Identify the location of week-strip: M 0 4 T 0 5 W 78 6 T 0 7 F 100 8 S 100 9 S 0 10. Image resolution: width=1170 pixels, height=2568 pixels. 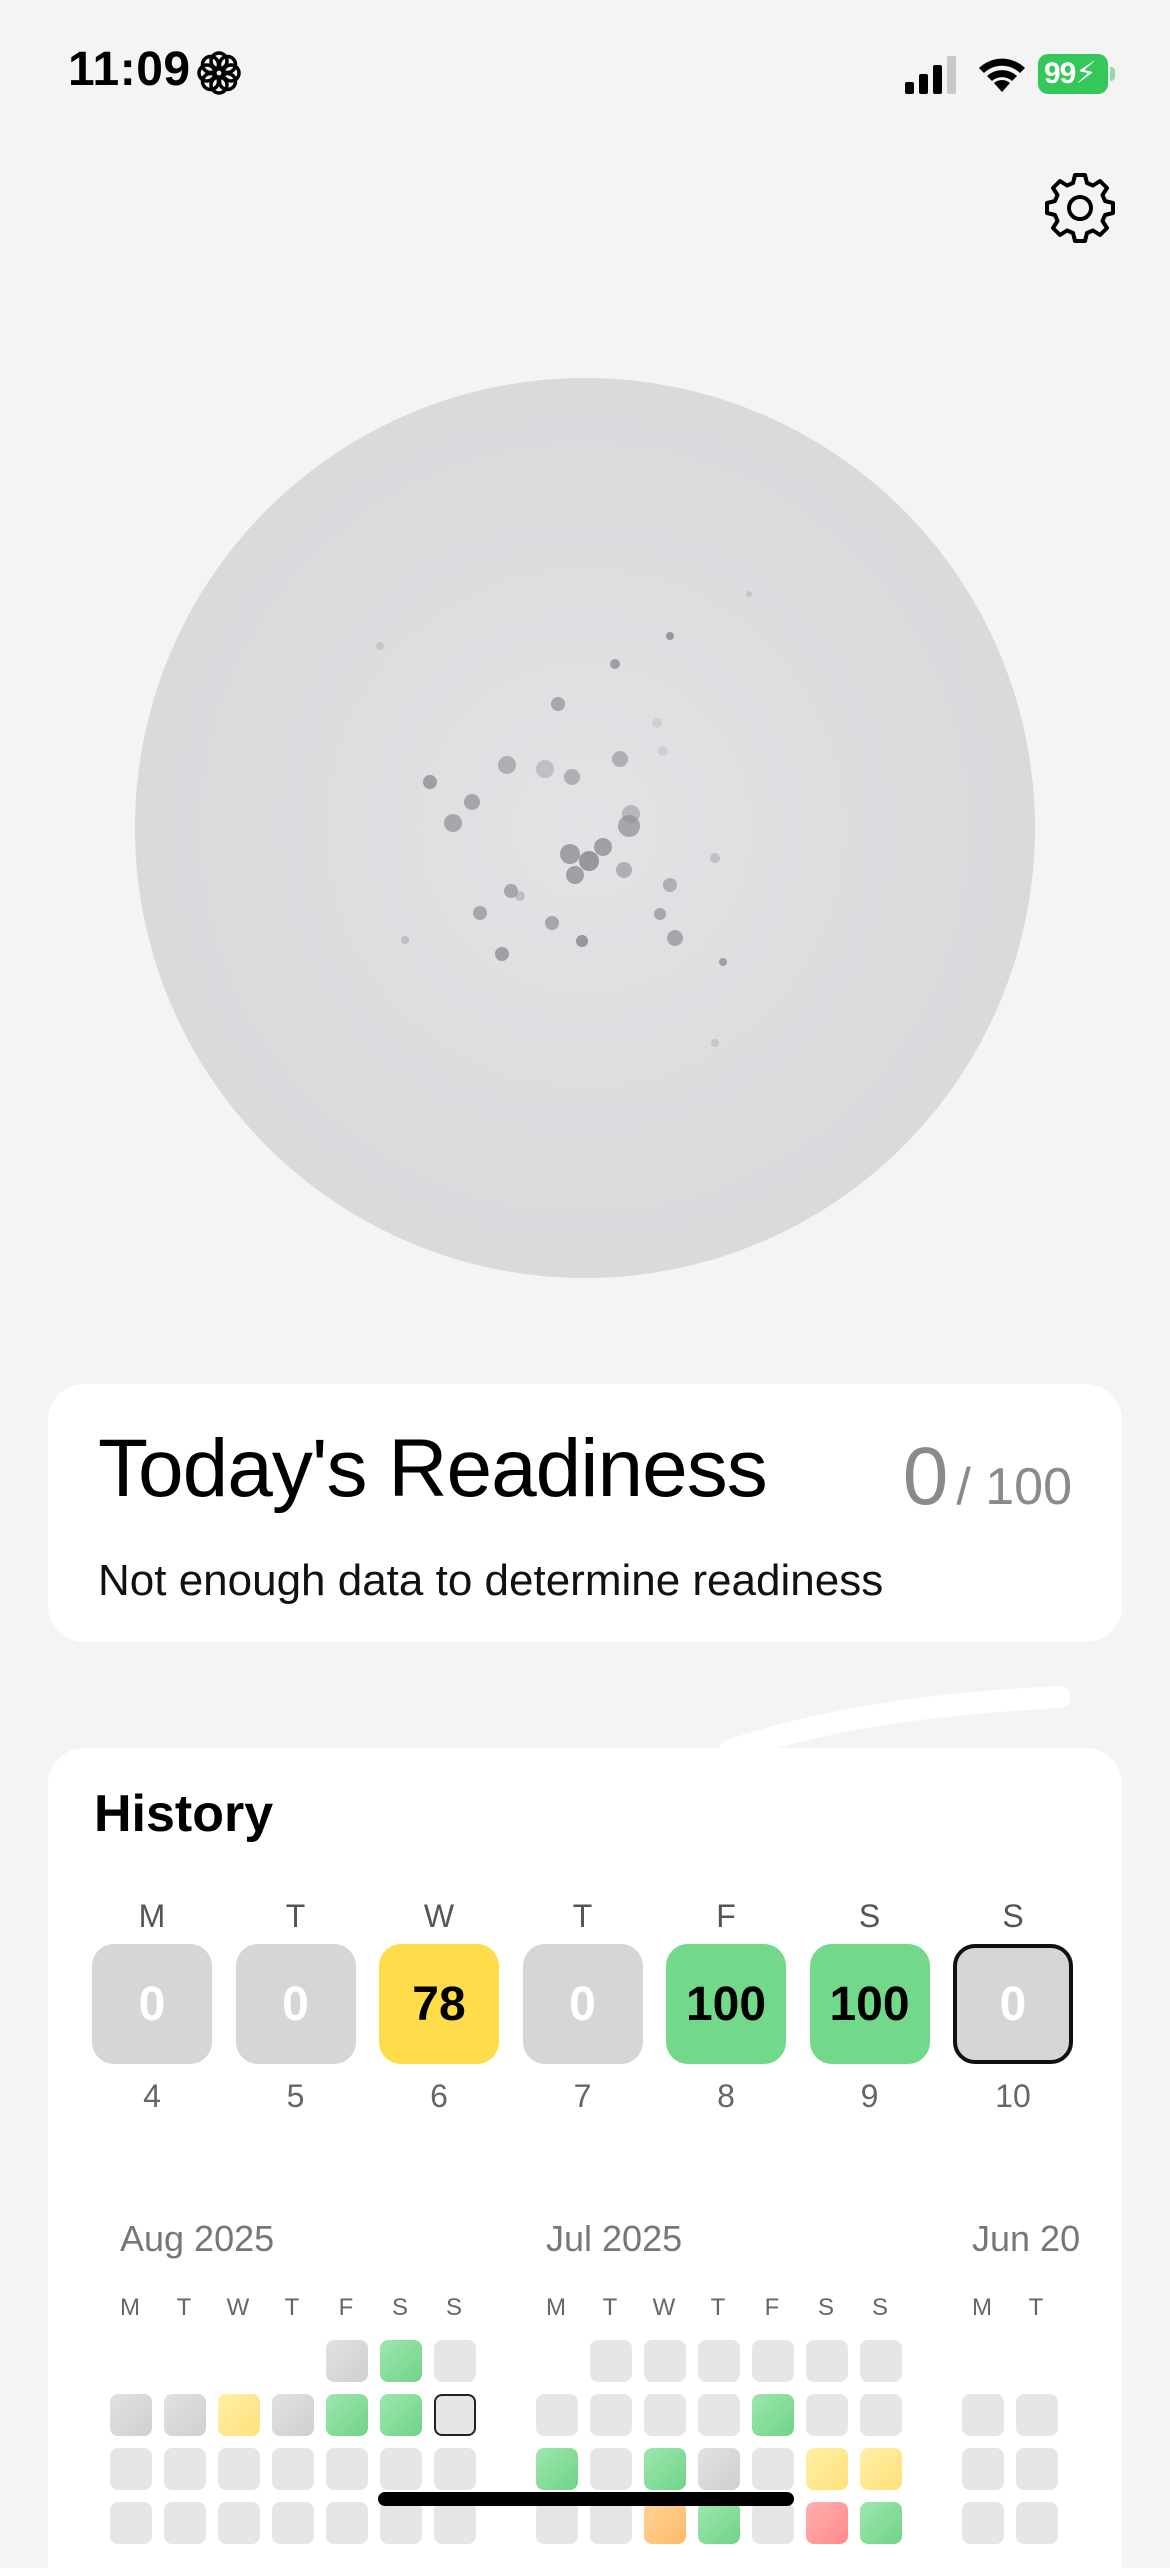
(592, 2006).